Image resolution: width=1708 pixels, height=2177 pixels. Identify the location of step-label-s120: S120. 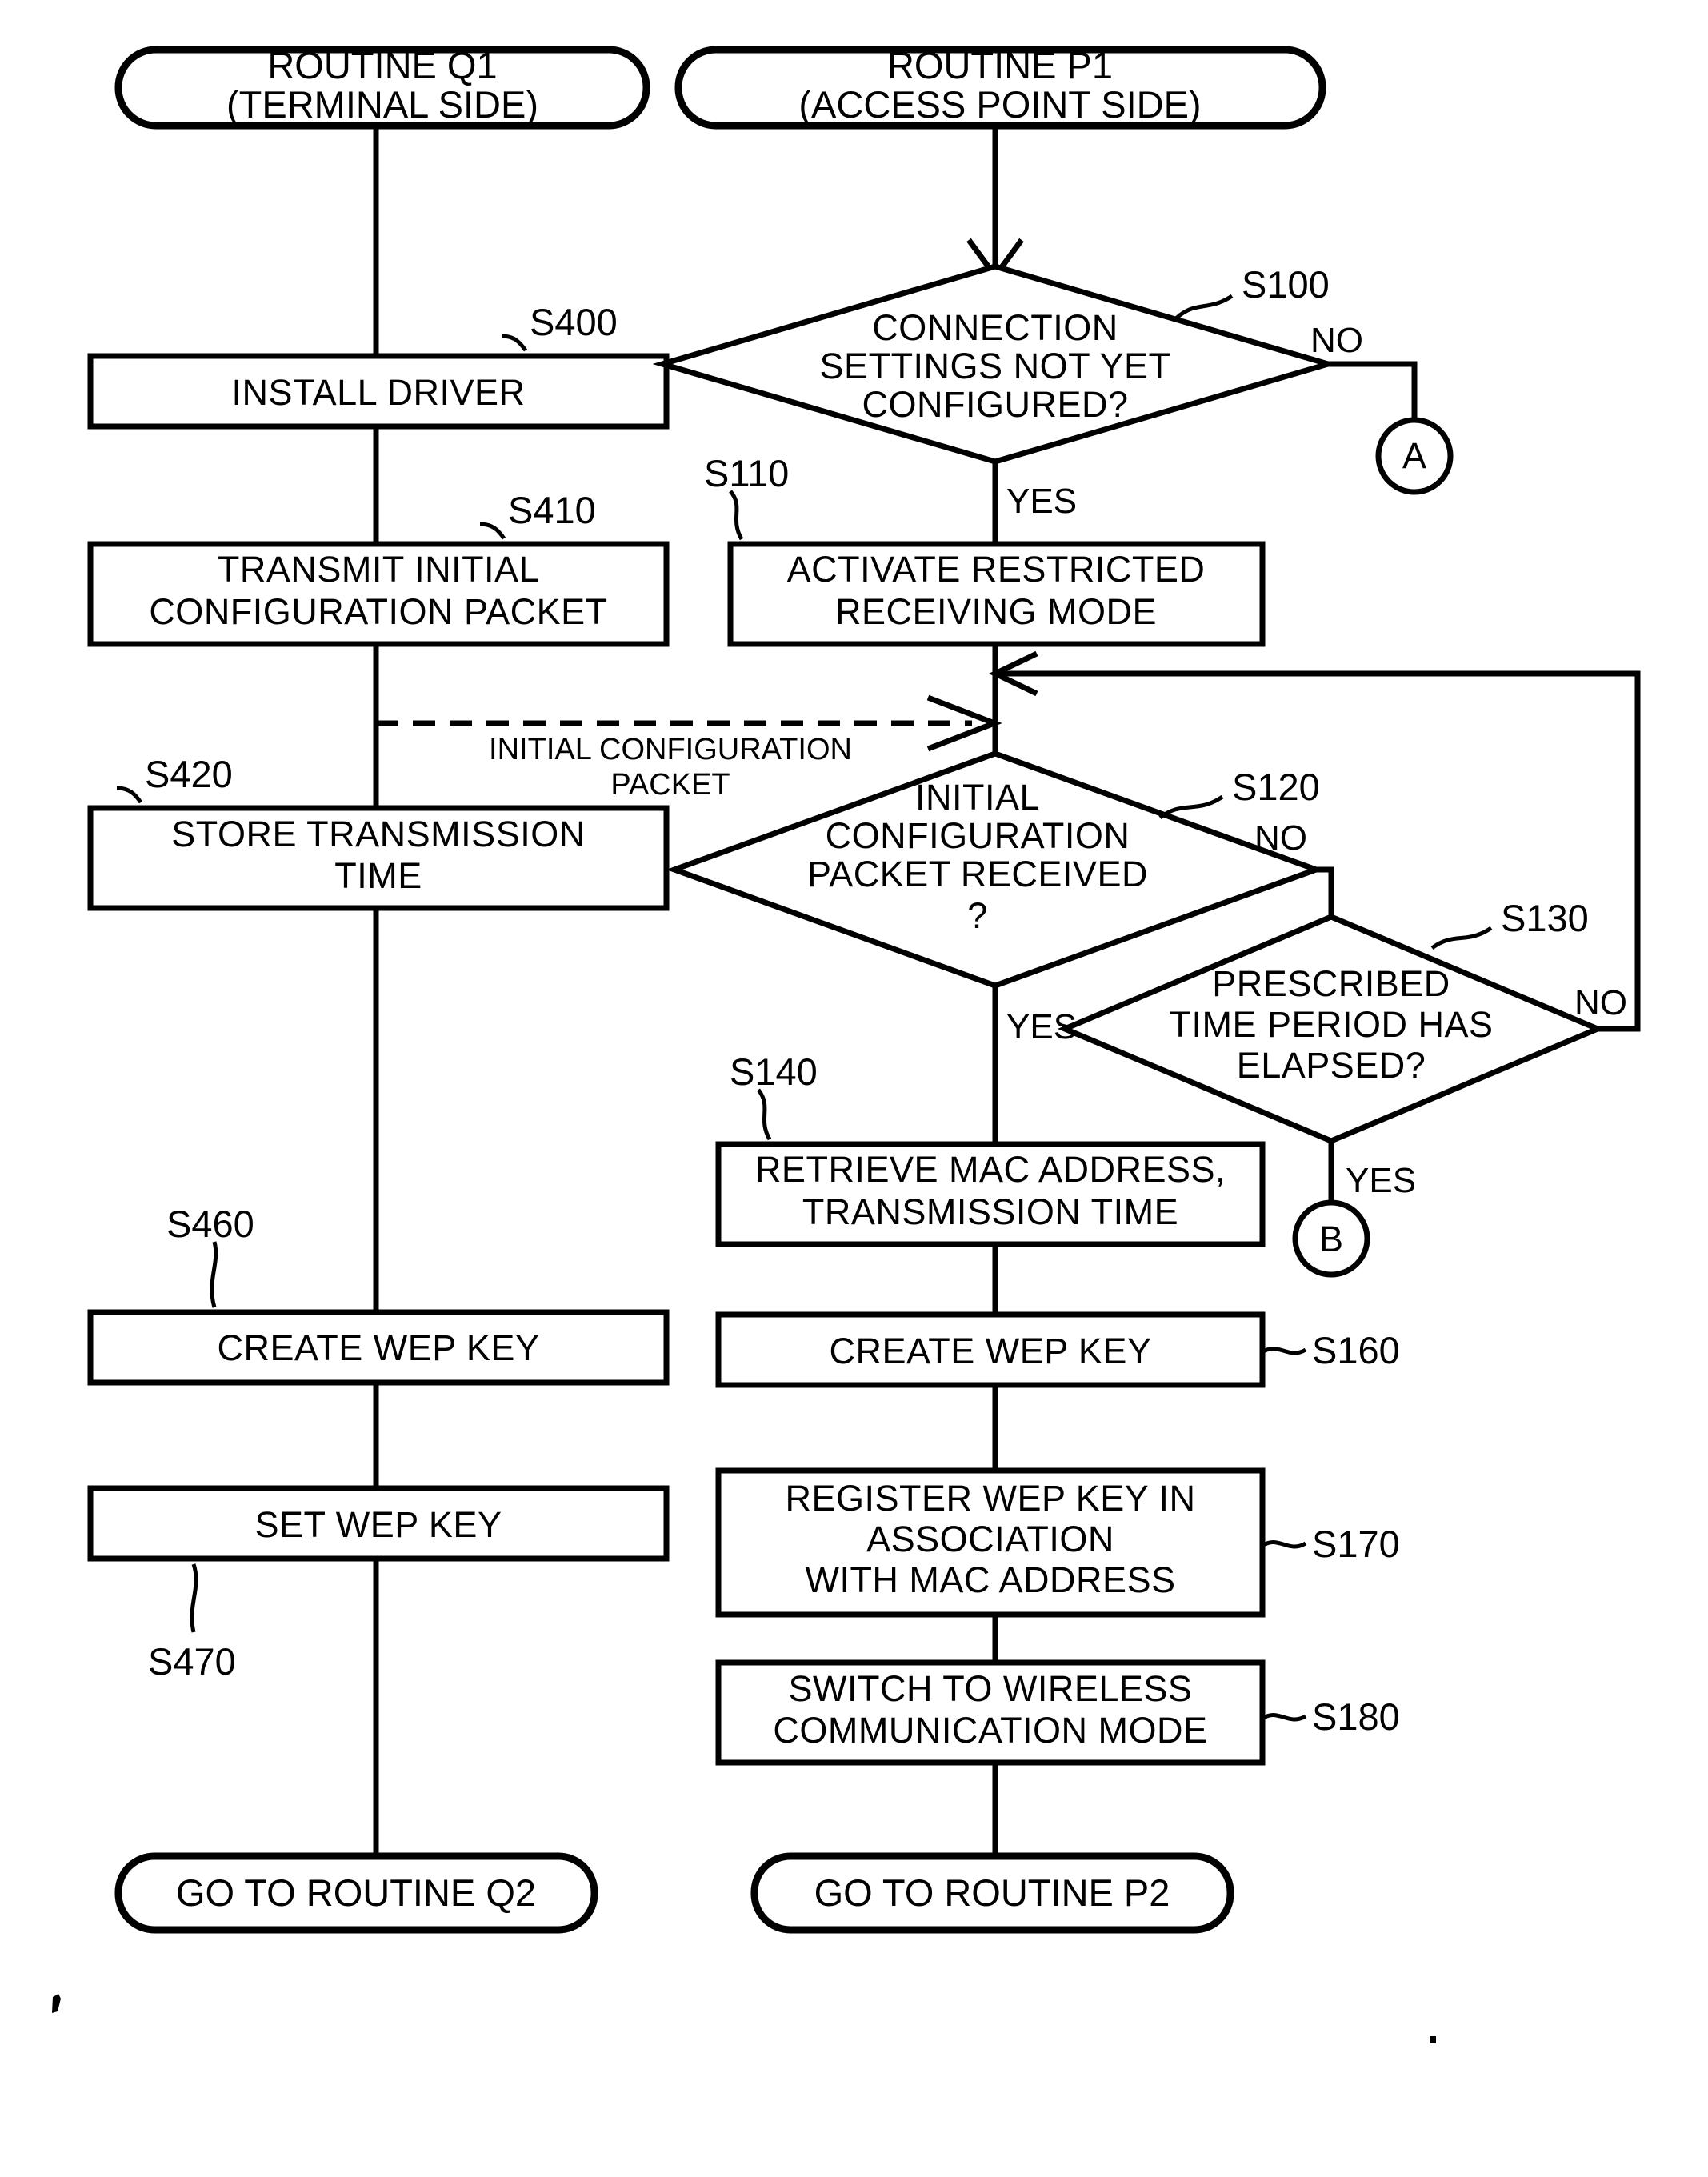
(1276, 787).